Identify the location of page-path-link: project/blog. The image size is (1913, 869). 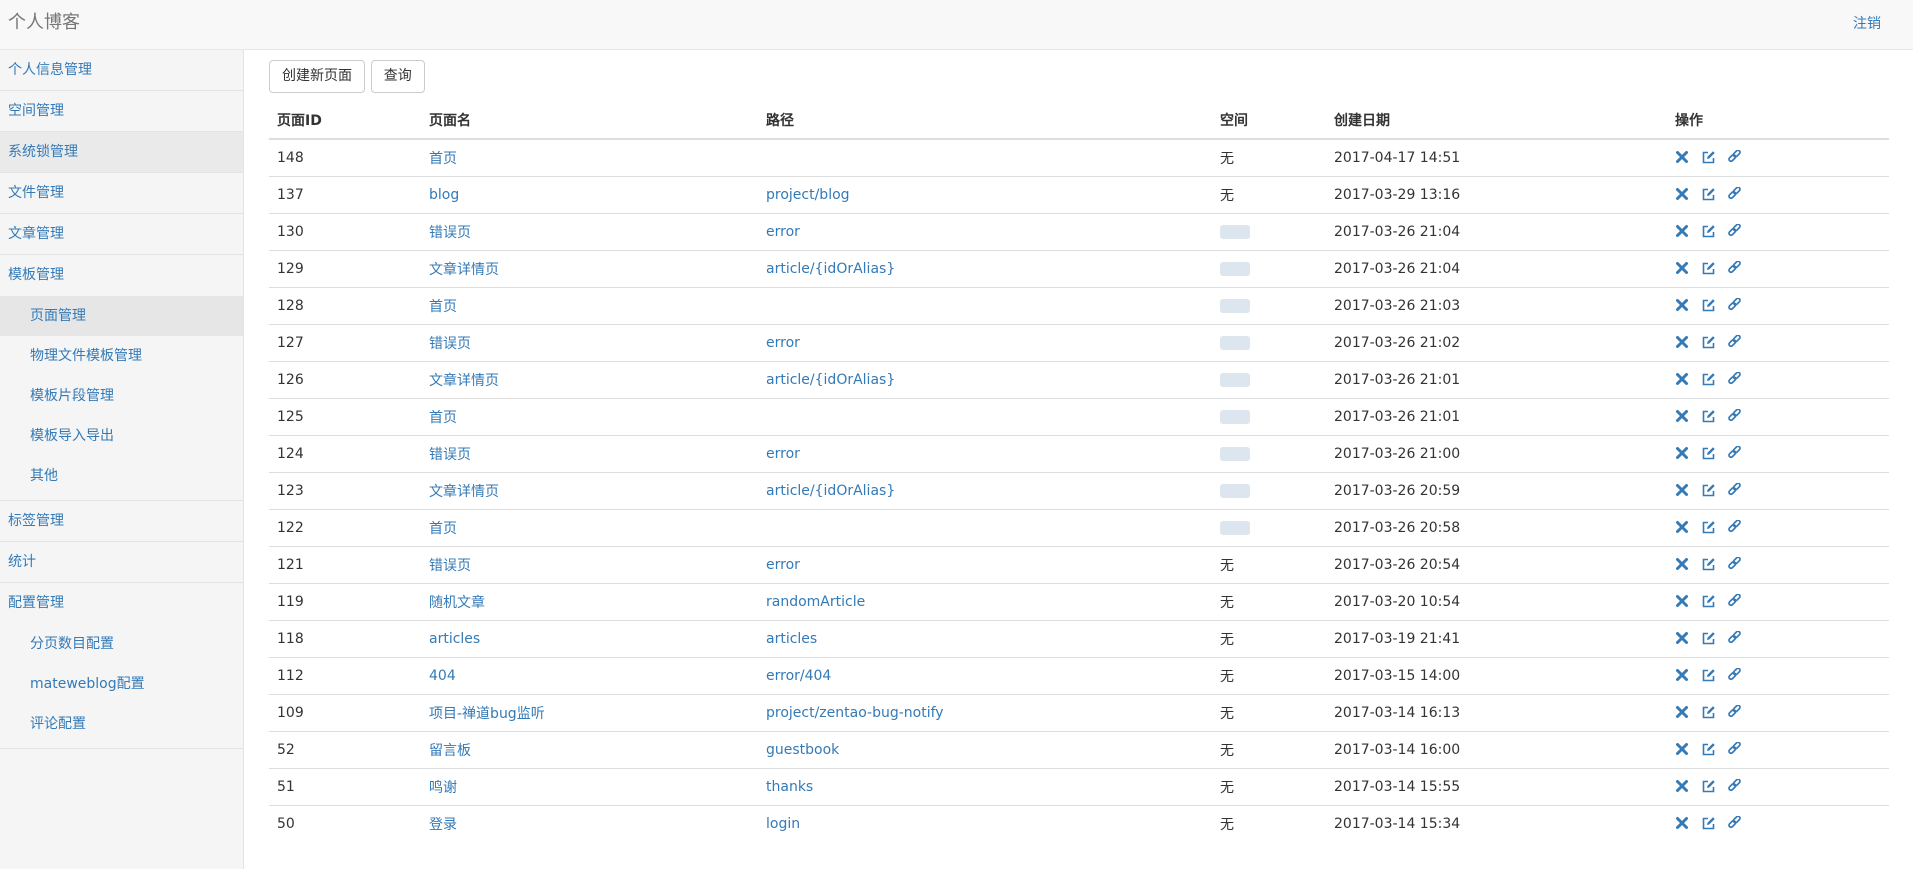
(808, 195).